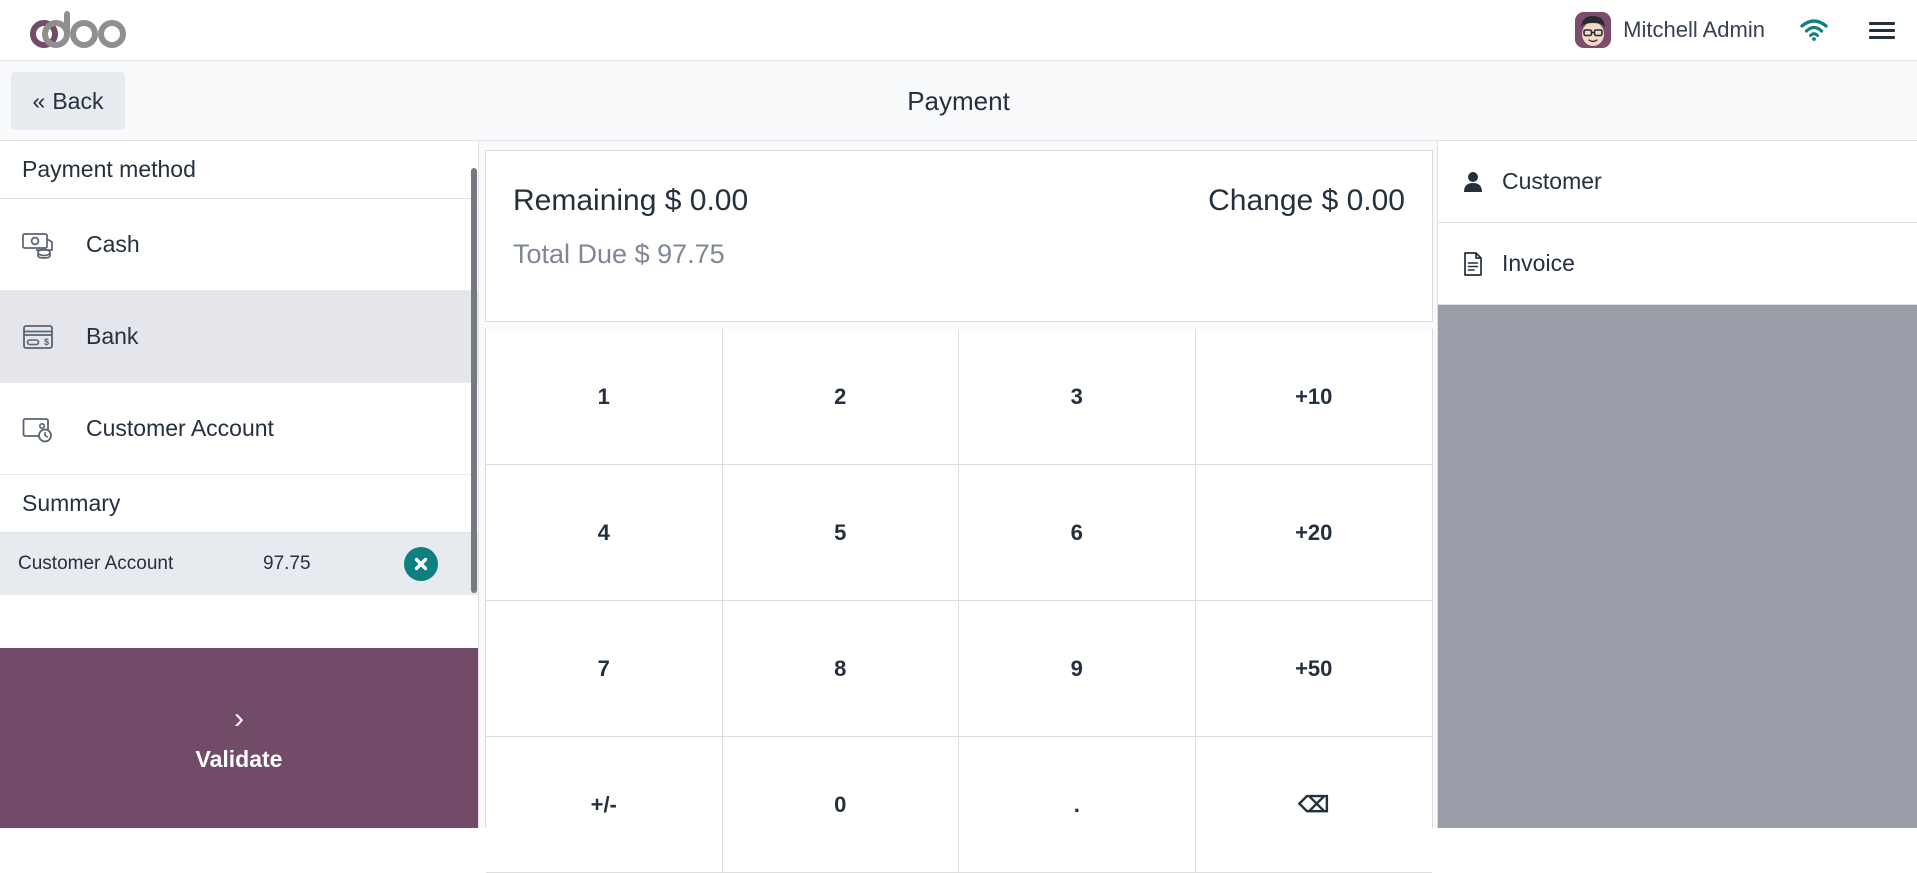 This screenshot has width=1917, height=873. Describe the element at coordinates (1077, 669) in the screenshot. I see `numpad-key-9: 9` at that location.